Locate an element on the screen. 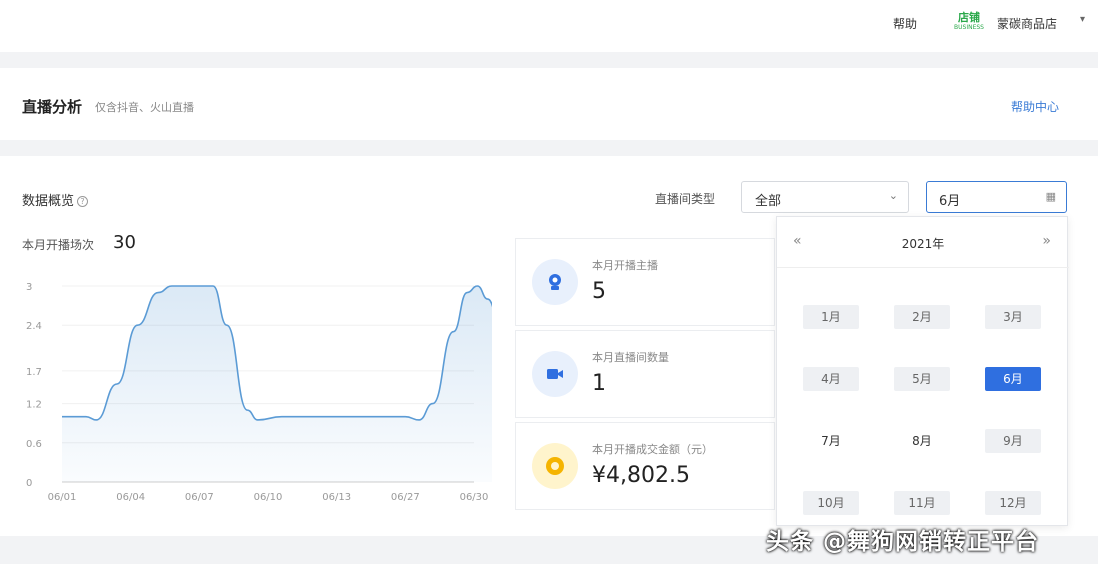 The image size is (1098, 564). month-picker-dropdown: « 2021年 » 1月 2月 3月 4月 5月 6月 7月 8月 9月 10月 11月 12月 is located at coordinates (922, 371).